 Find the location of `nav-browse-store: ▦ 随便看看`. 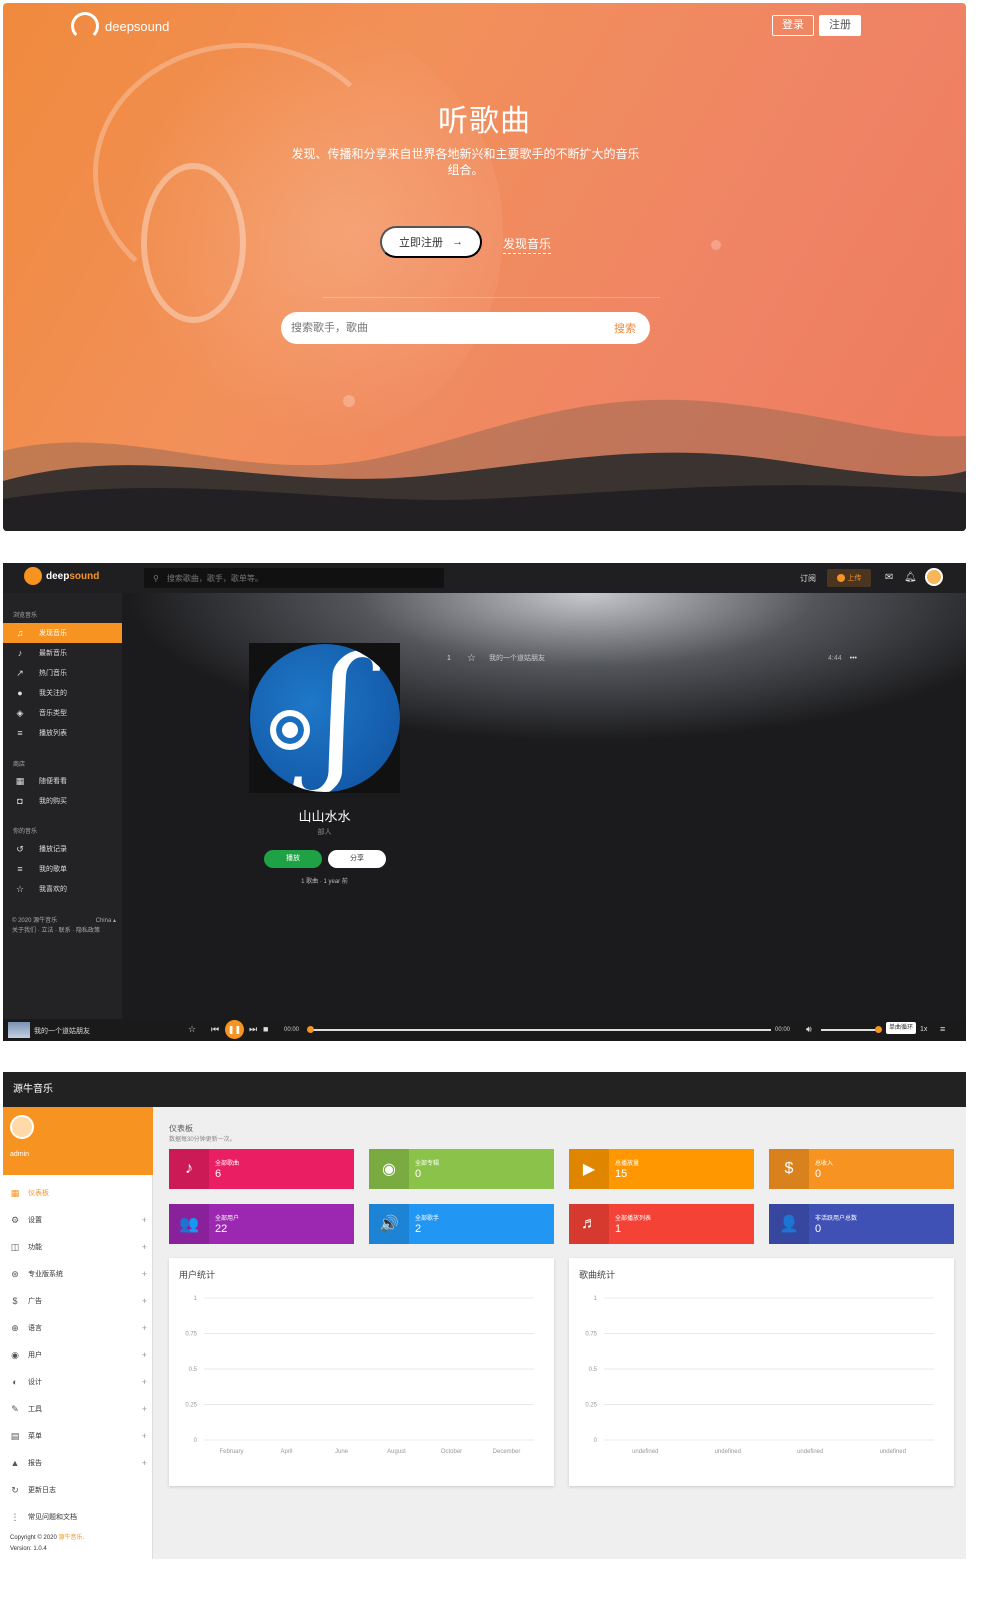

nav-browse-store: ▦ 随便看看 is located at coordinates (62, 781).